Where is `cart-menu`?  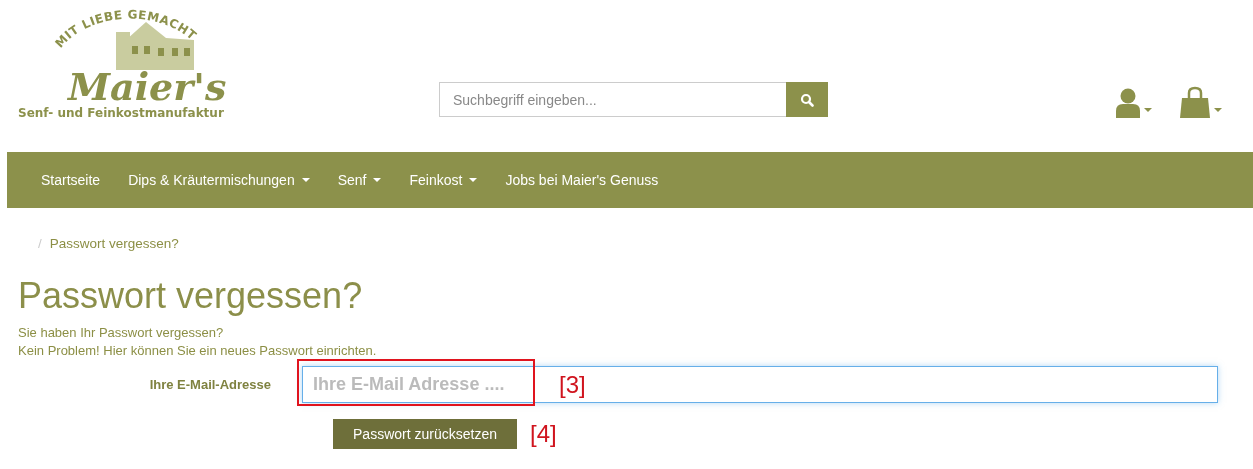
cart-menu is located at coordinates (1200, 102).